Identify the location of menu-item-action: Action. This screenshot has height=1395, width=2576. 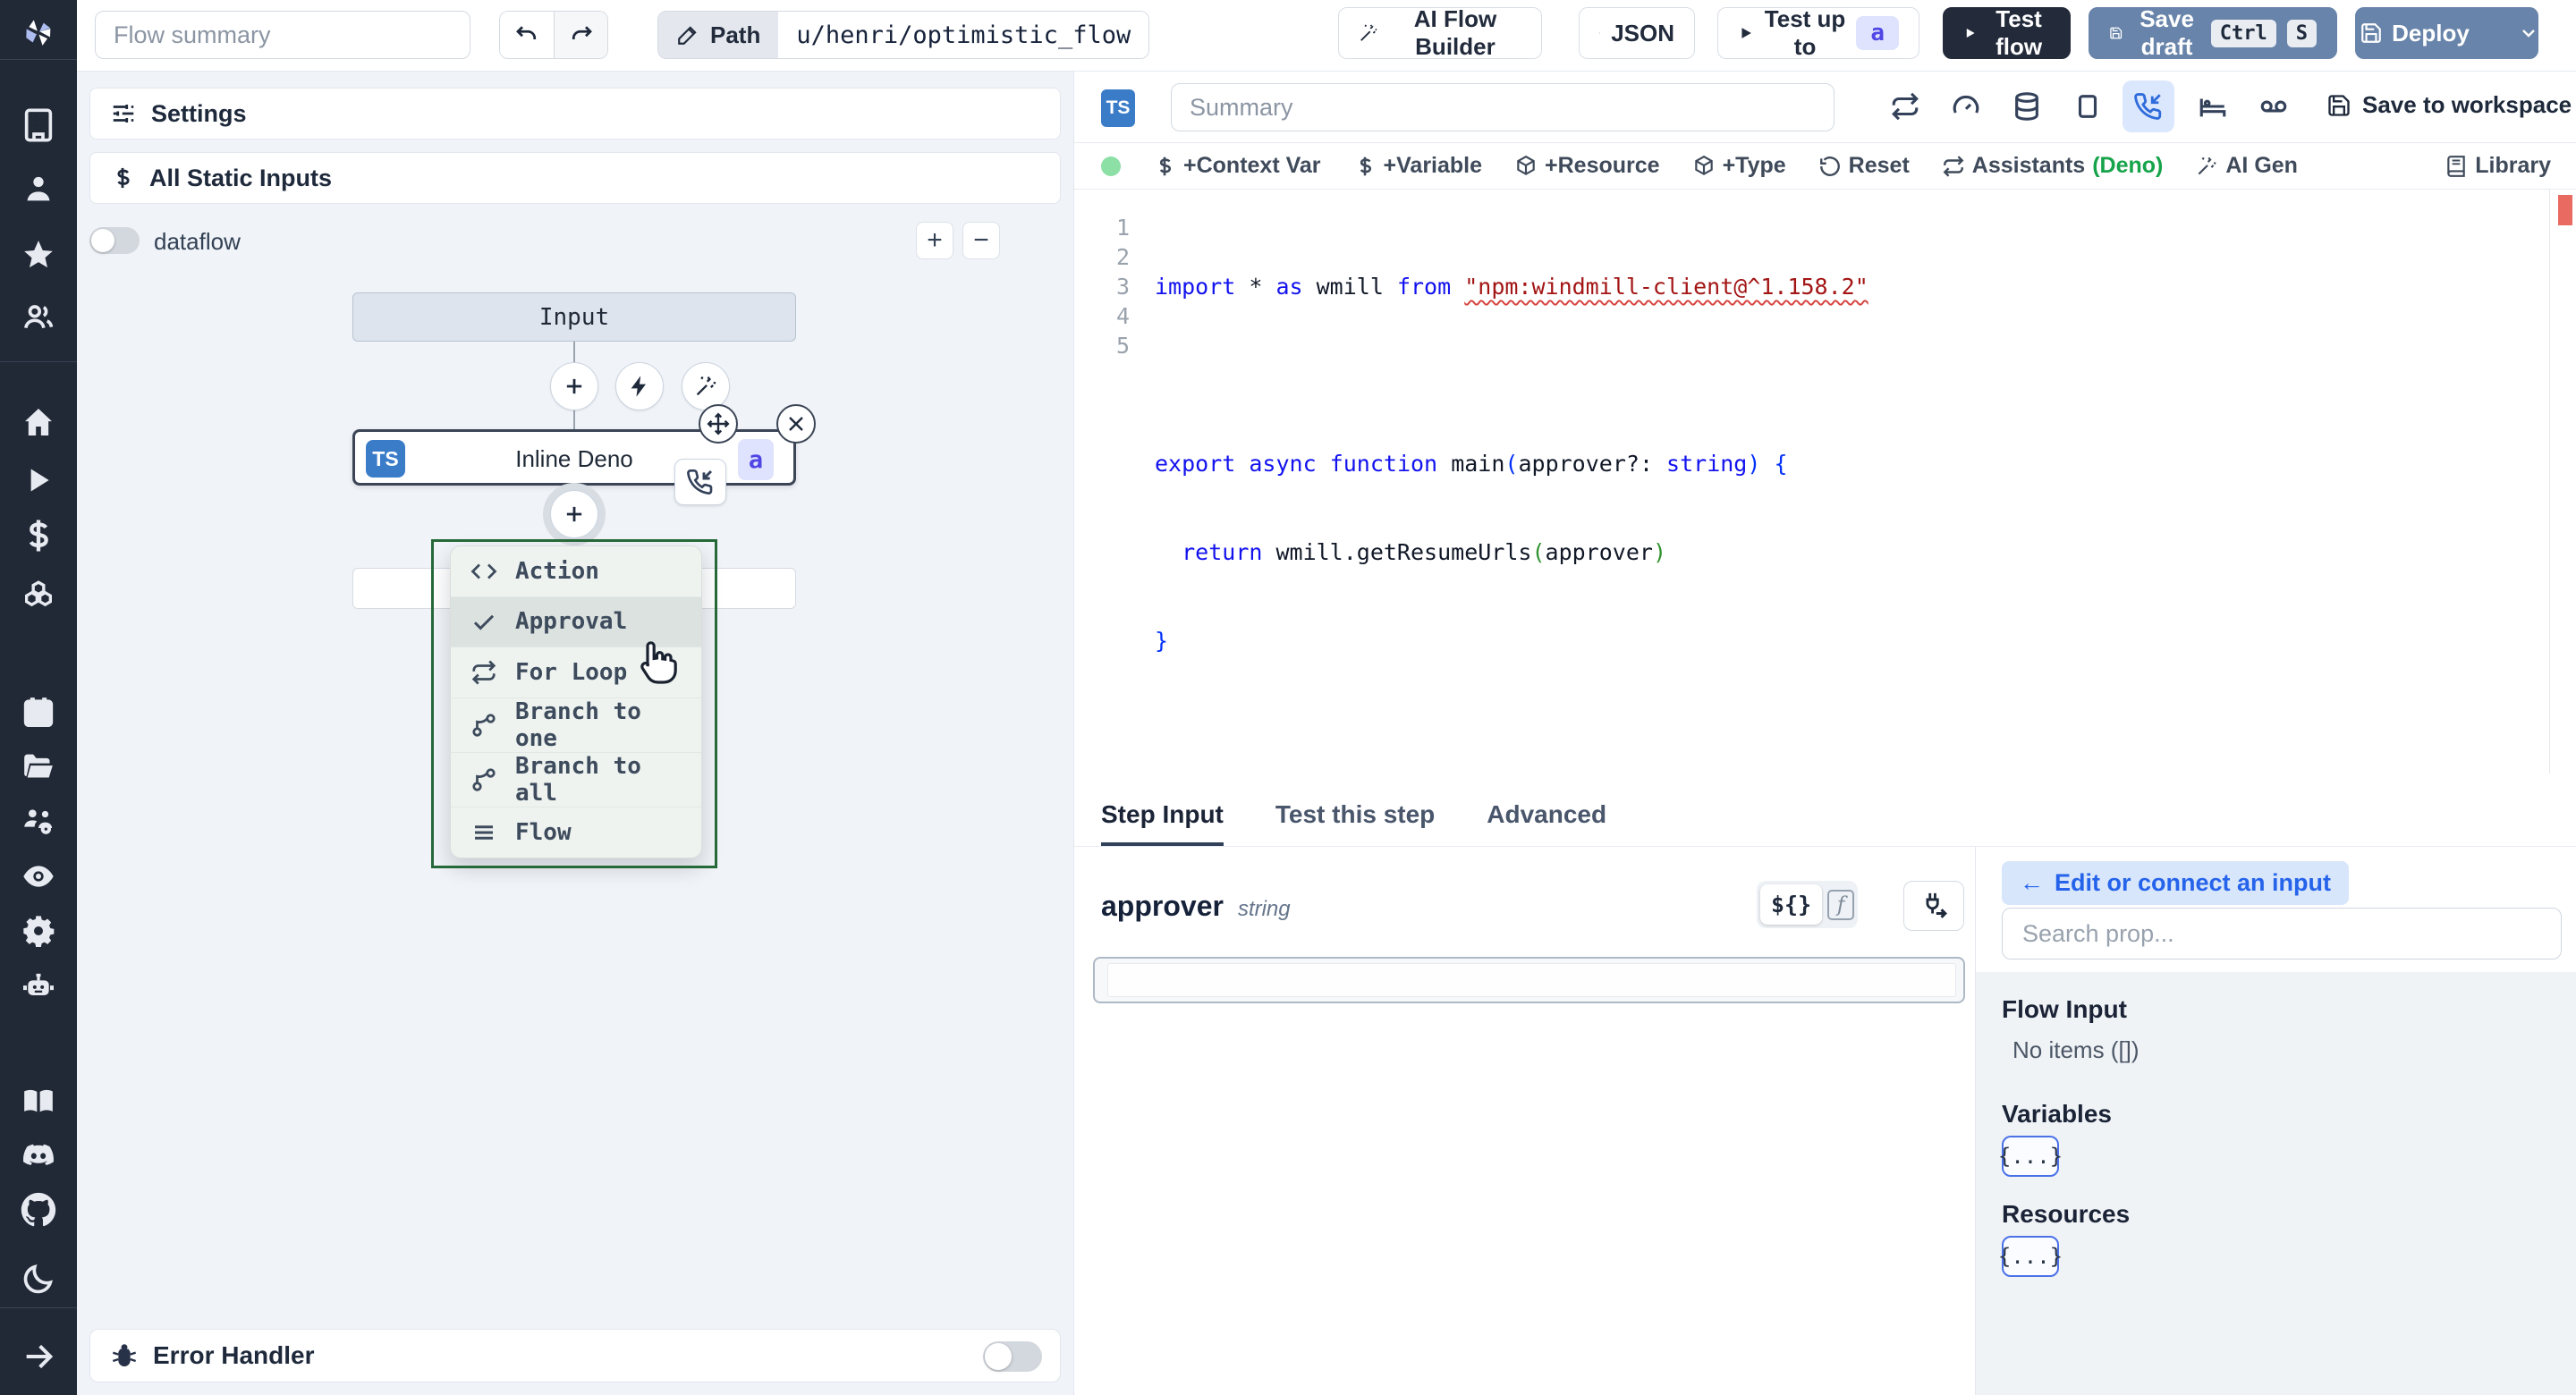
(576, 571).